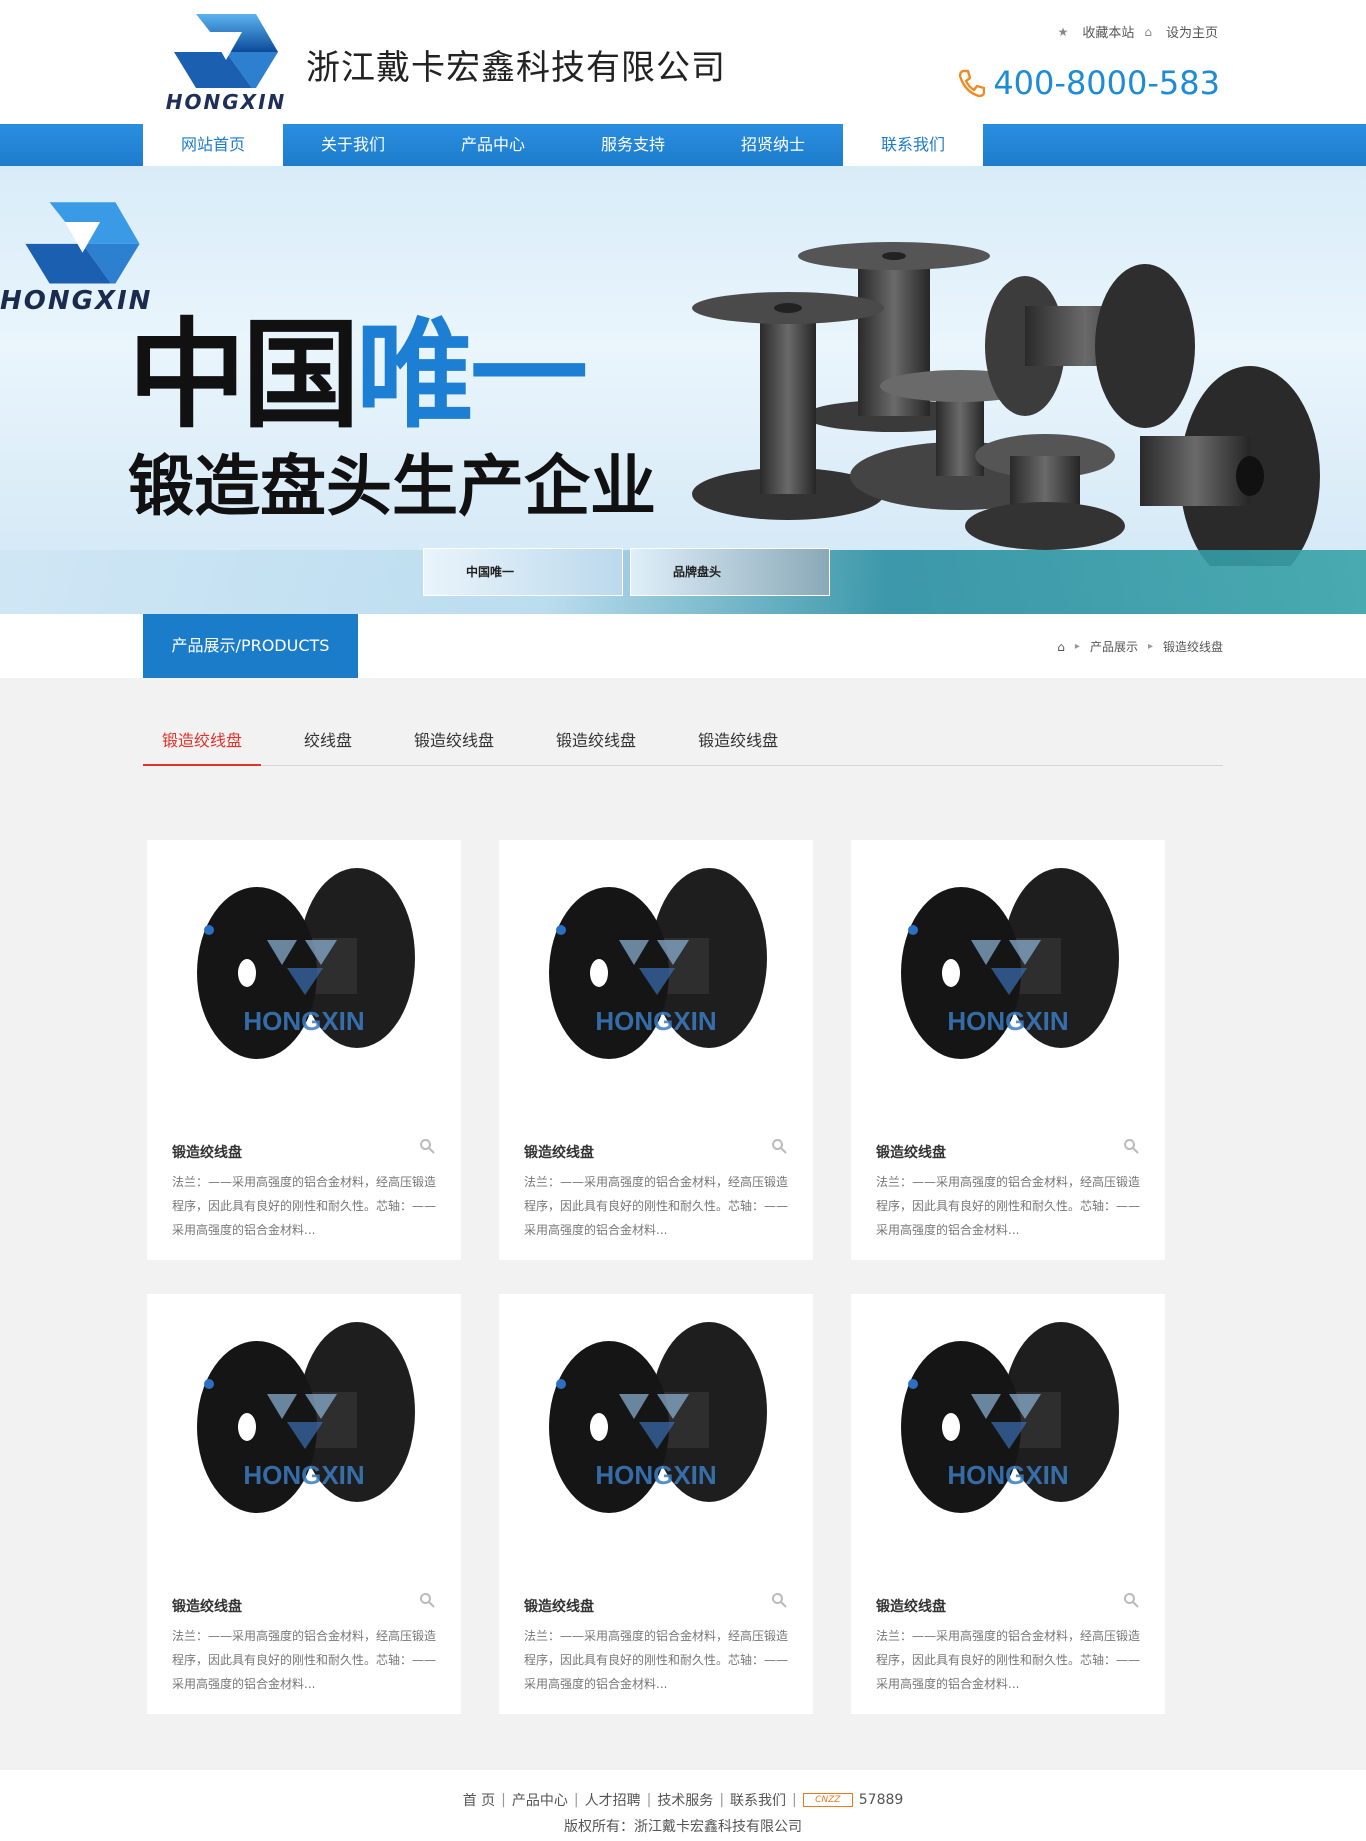 The image size is (1366, 1841). I want to click on thumb-2-text: 品牌盘头, so click(697, 572).